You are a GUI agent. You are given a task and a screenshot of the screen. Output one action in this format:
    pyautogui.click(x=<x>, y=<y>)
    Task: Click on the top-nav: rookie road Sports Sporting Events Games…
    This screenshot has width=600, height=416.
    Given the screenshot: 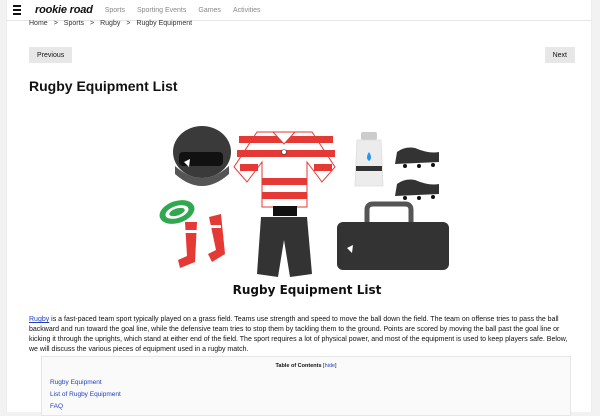 What is the action you would take?
    pyautogui.click(x=299, y=10)
    